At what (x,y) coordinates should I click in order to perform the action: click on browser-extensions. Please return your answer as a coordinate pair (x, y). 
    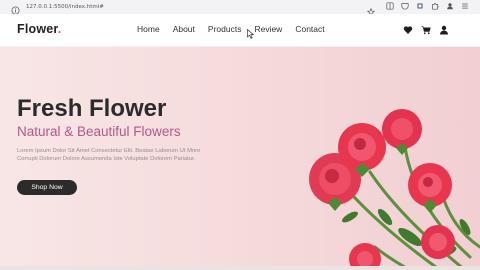
    Looking at the image, I should click on (427, 7).